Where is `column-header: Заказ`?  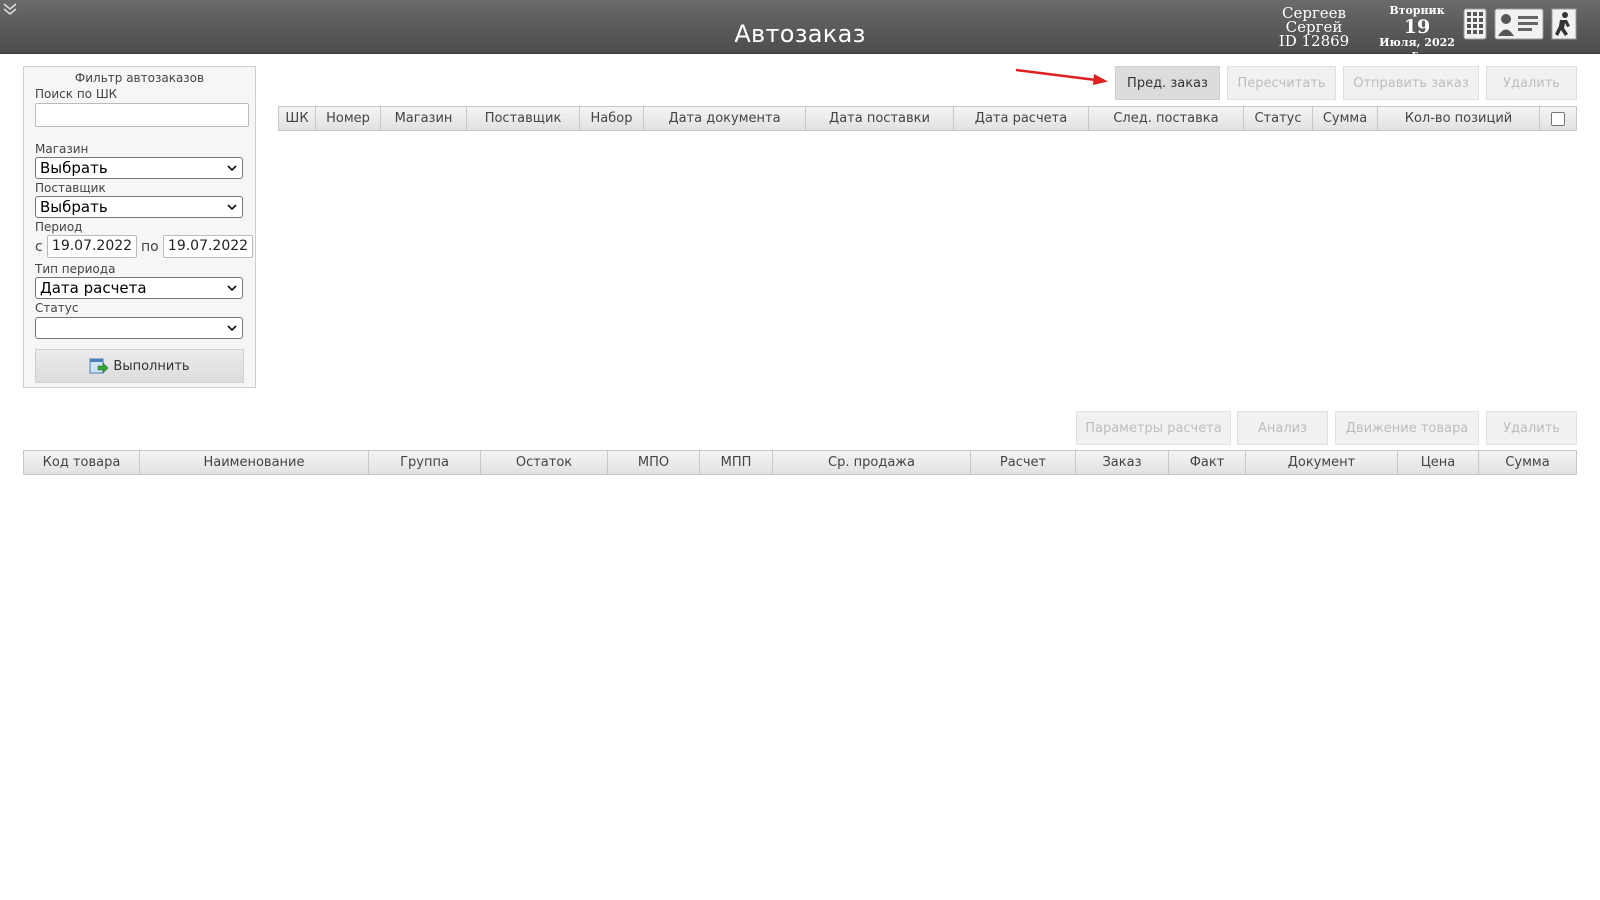 column-header: Заказ is located at coordinates (1122, 462).